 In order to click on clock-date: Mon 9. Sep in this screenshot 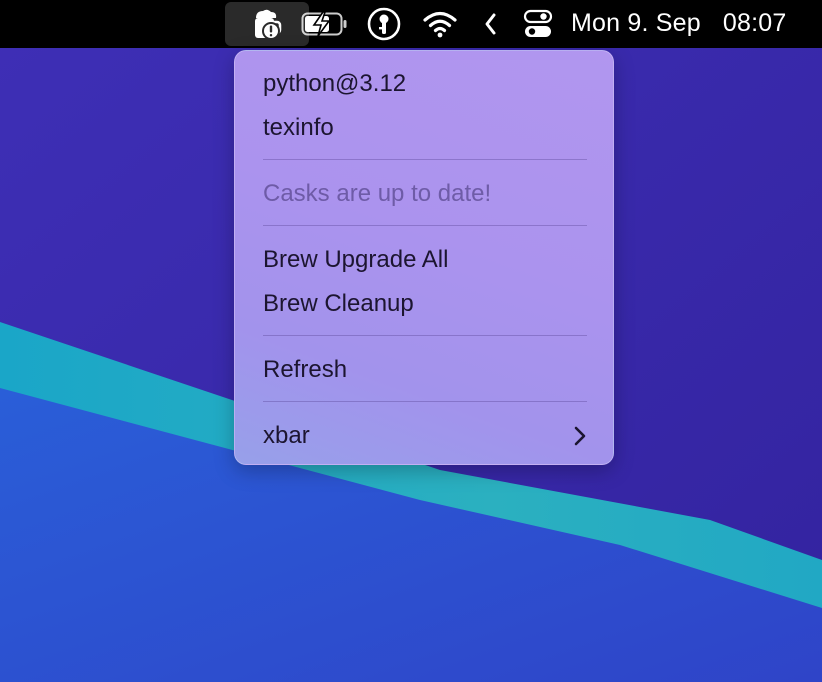, I will do `click(636, 22)`.